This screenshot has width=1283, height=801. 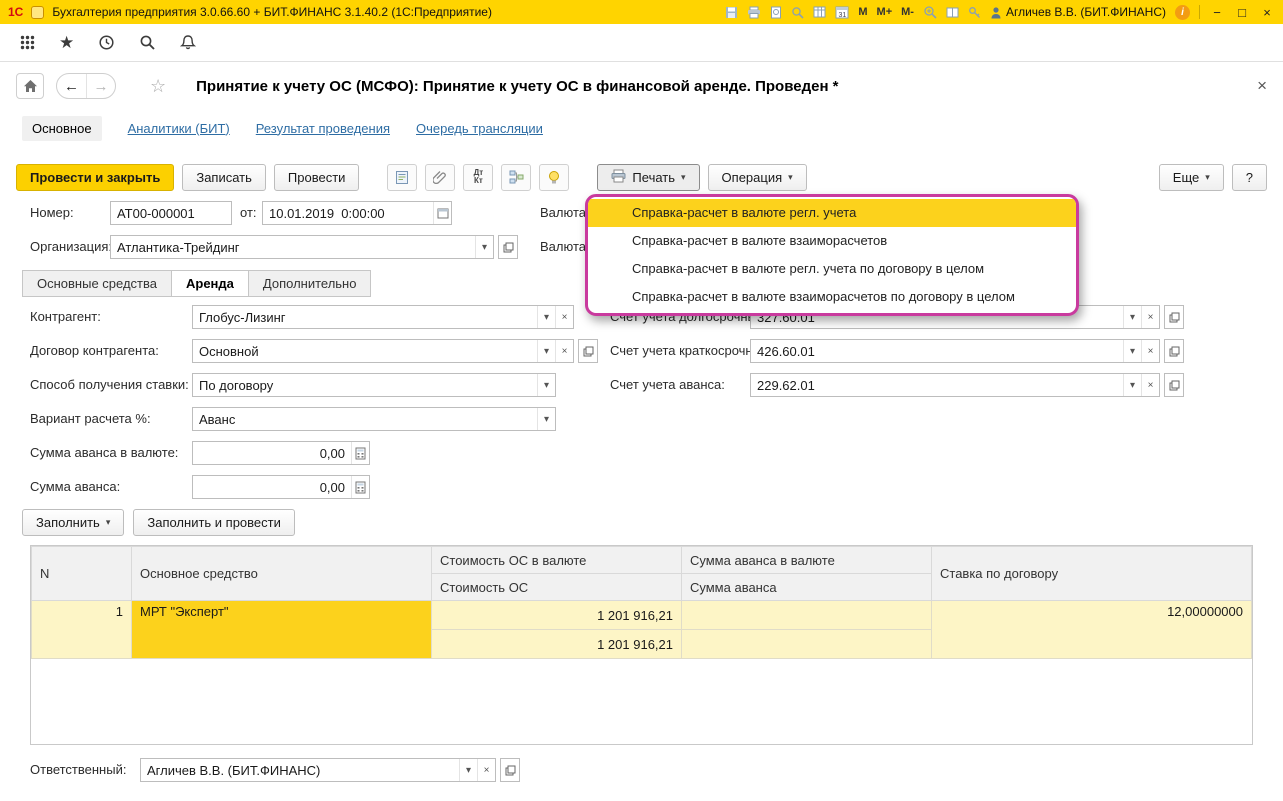 What do you see at coordinates (302, 247) in the screenshot?
I see `organization-input: Атлантика-Трейдинг ▾` at bounding box center [302, 247].